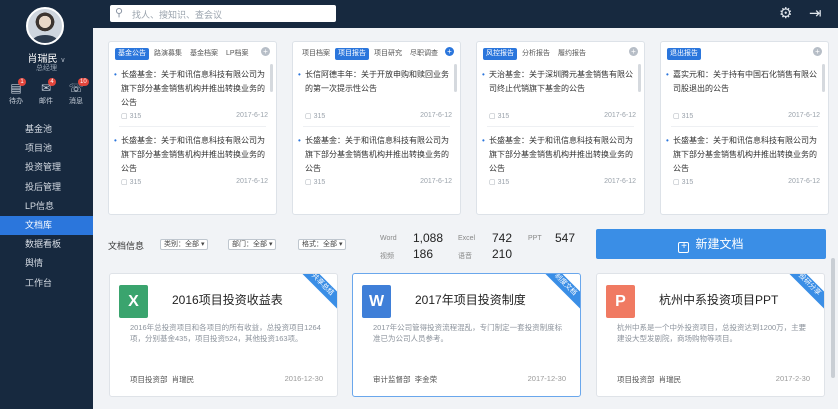 The width and height of the screenshot is (838, 409). I want to click on message-label: 消息, so click(76, 101).